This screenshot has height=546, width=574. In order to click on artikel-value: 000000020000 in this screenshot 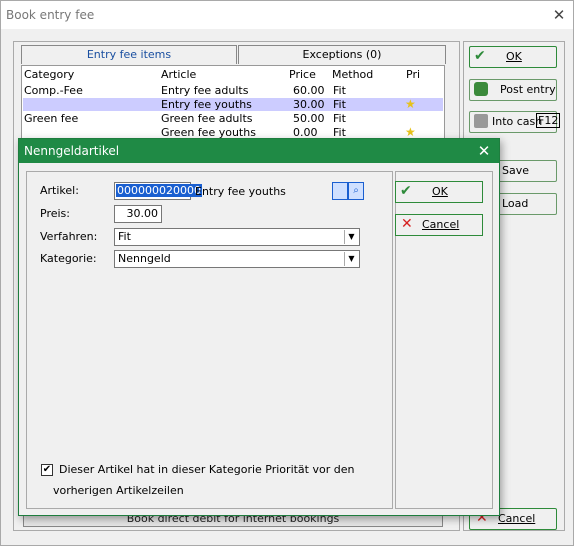, I will do `click(159, 190)`.